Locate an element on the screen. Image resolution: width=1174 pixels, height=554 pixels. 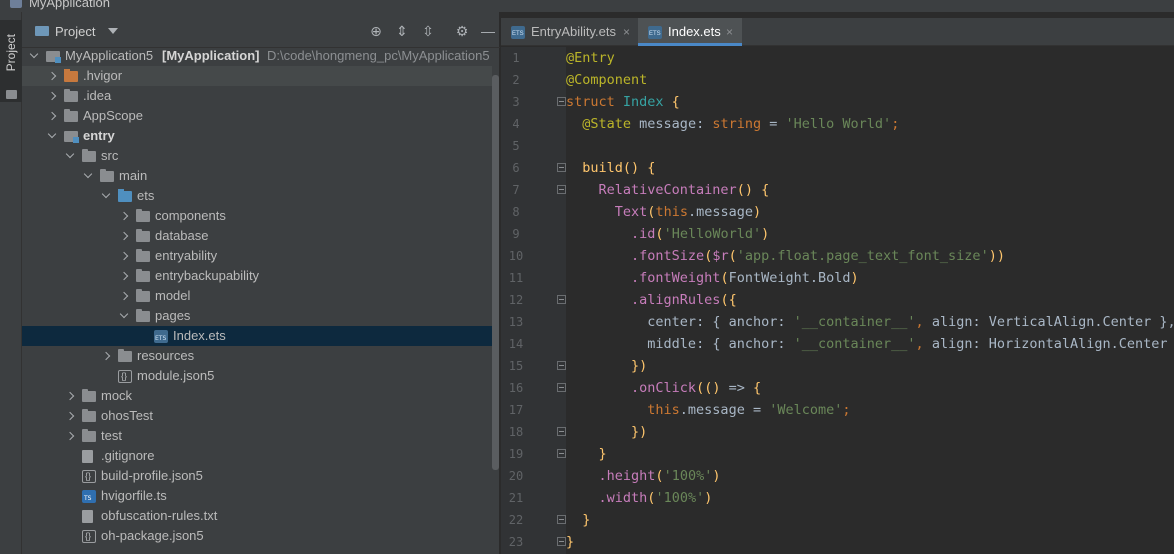
locate-icon: ⊕ is located at coordinates (376, 31).